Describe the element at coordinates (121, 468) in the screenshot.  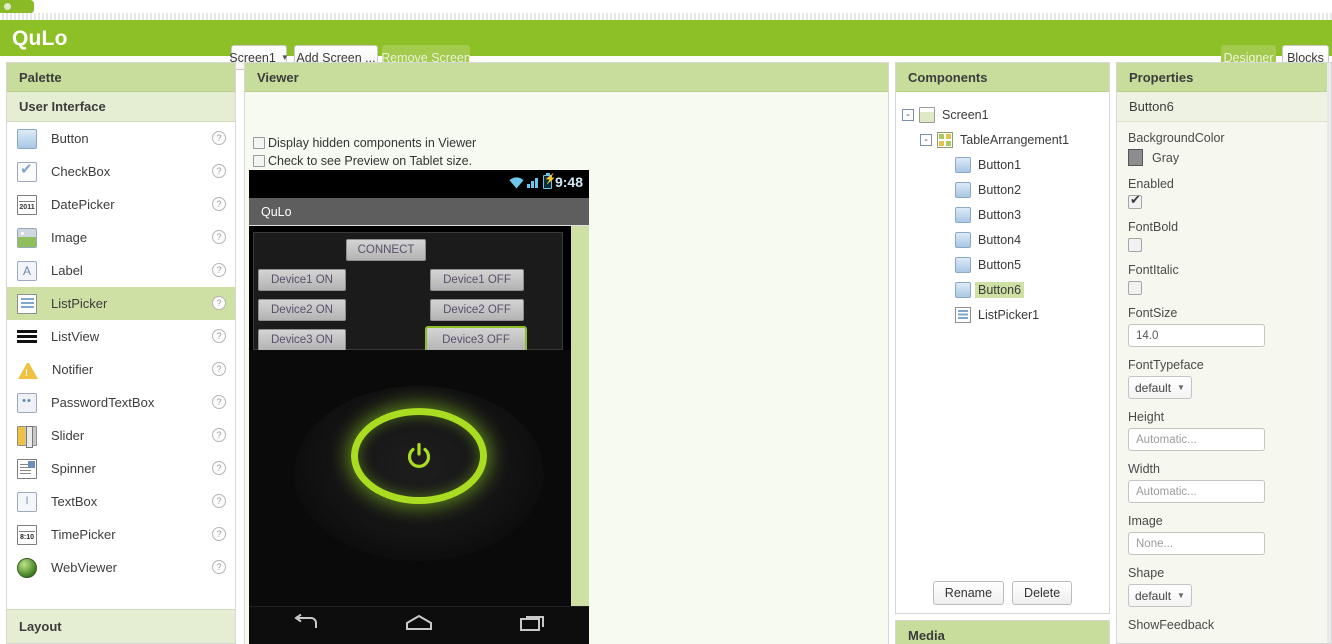
I see `palette-item-spinner: Spinner?` at that location.